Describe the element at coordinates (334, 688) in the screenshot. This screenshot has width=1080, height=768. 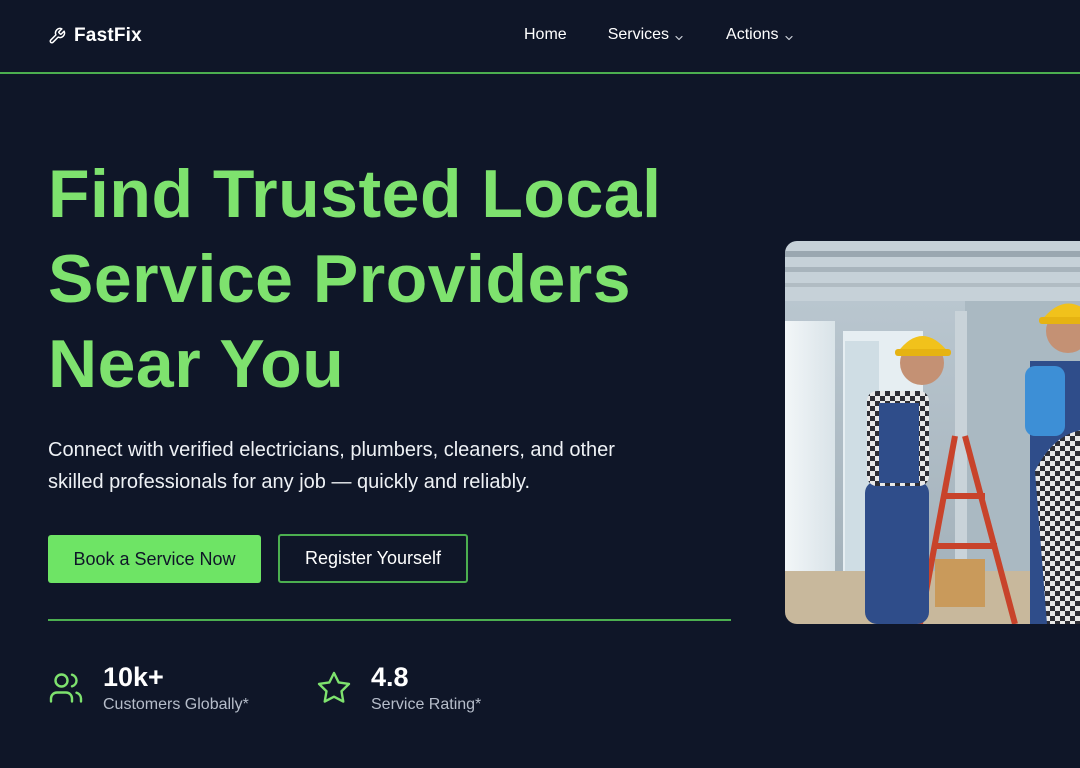
I see `star-icon` at that location.